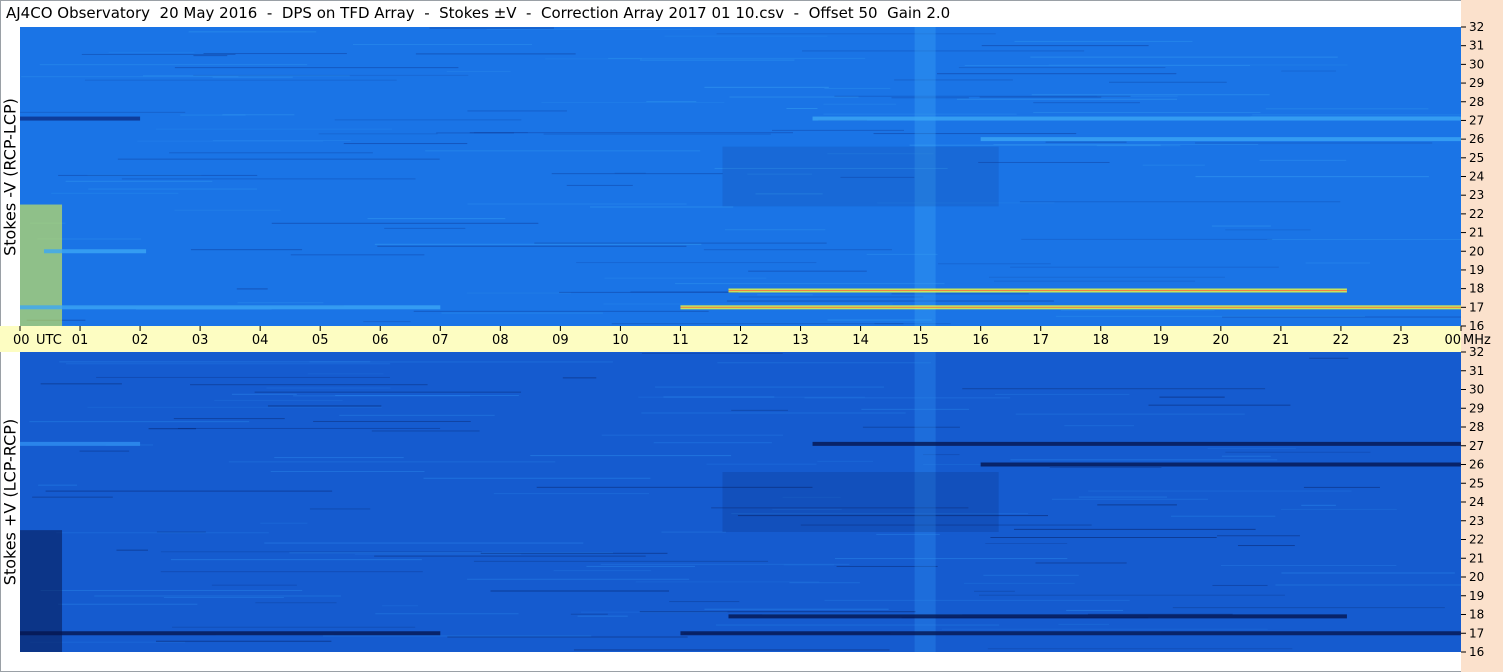  What do you see at coordinates (1476, 483) in the screenshot?
I see `frequency-tick-label: 25` at bounding box center [1476, 483].